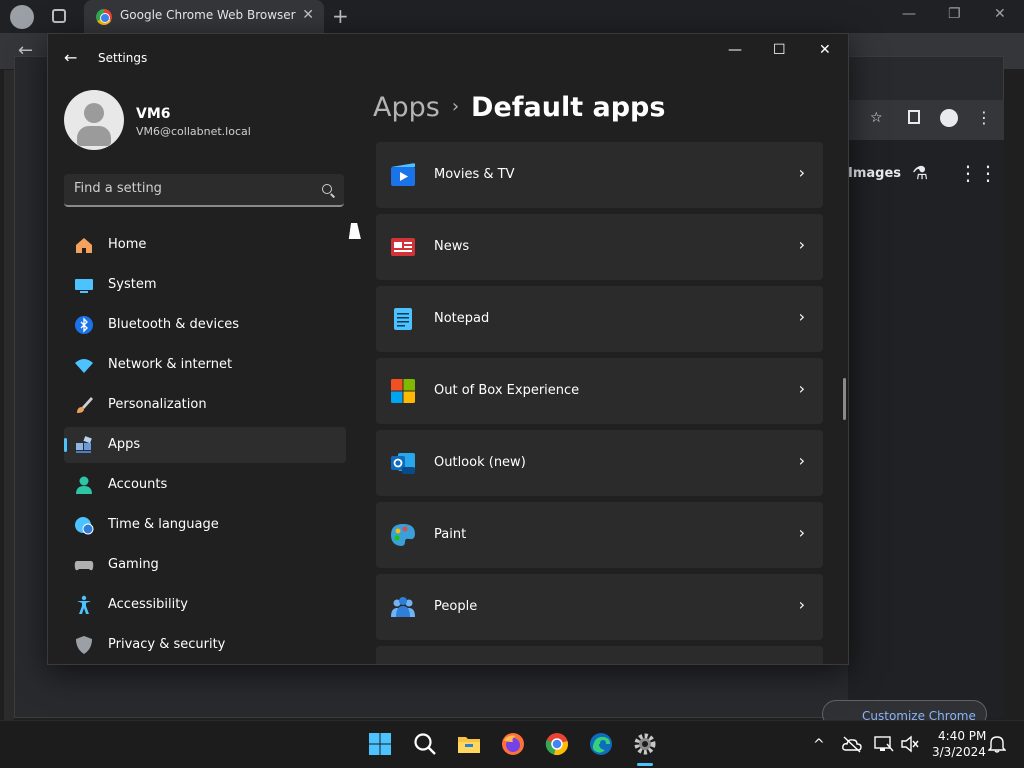 The width and height of the screenshot is (1024, 768). I want to click on sidebar-item-personalization: Personalization, so click(205, 405).